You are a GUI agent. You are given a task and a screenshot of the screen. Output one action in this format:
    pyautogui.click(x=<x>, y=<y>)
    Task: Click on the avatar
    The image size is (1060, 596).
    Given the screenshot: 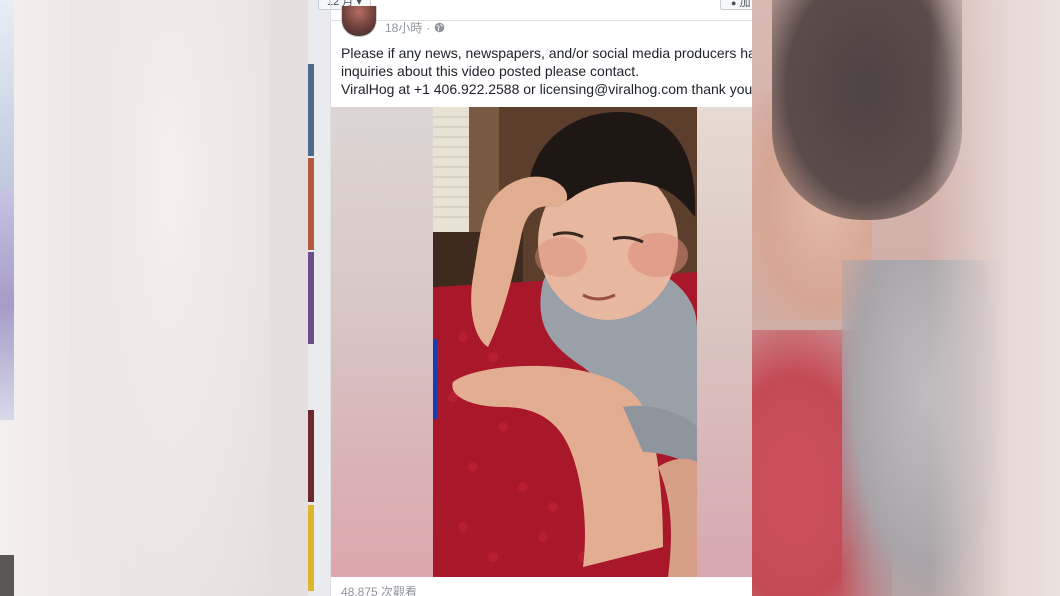 What is the action you would take?
    pyautogui.click(x=359, y=21)
    